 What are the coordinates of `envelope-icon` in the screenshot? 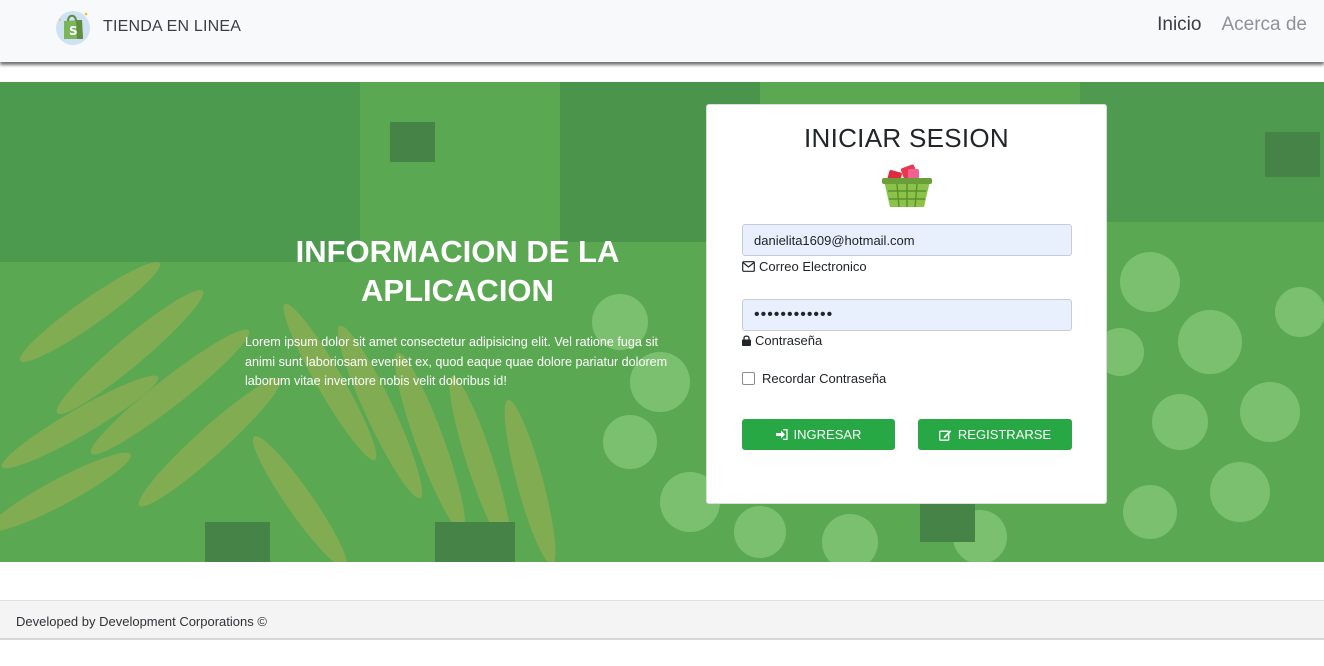 It's located at (748, 266).